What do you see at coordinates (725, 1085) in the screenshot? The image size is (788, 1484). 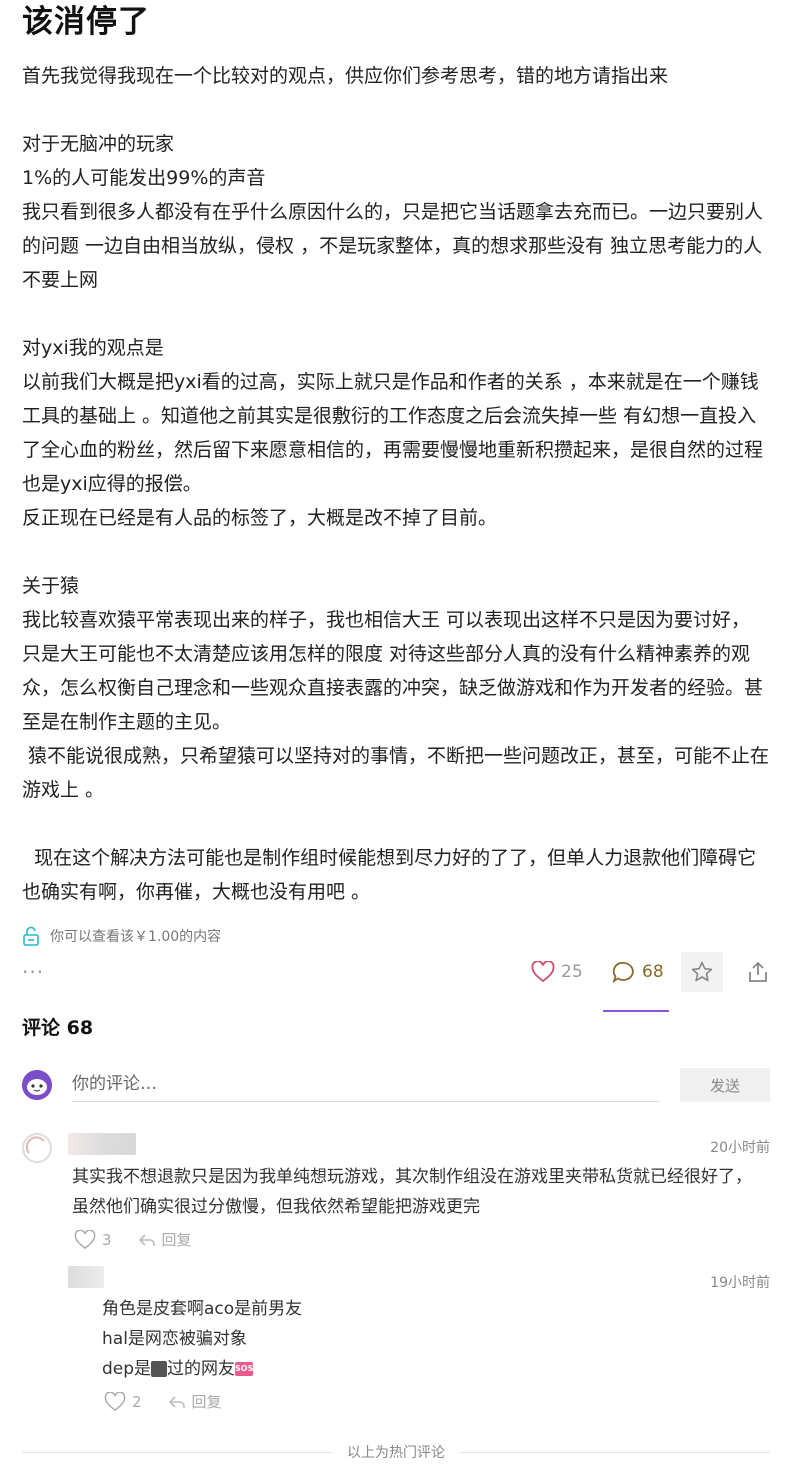 I see `send-button: 发送` at bounding box center [725, 1085].